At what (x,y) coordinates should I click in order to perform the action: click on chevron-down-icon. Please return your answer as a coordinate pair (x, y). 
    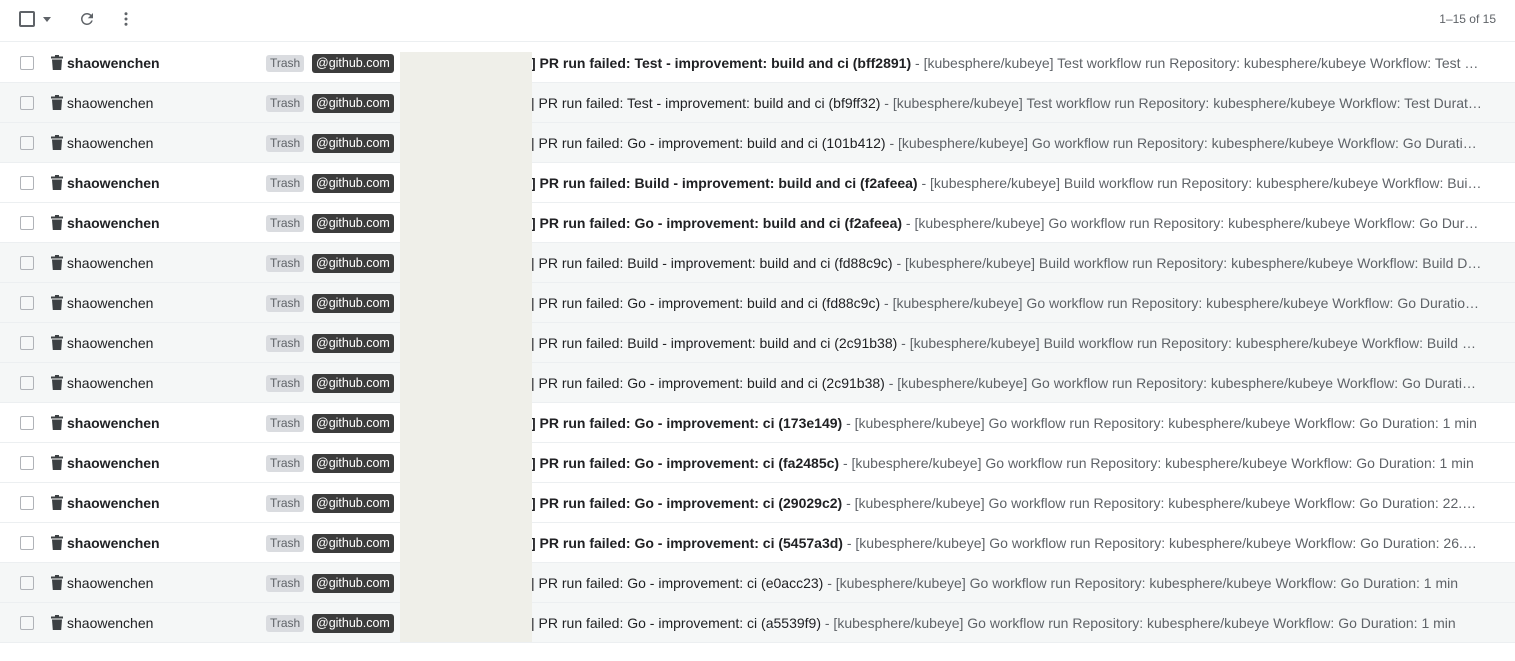
    Looking at the image, I should click on (47, 19).